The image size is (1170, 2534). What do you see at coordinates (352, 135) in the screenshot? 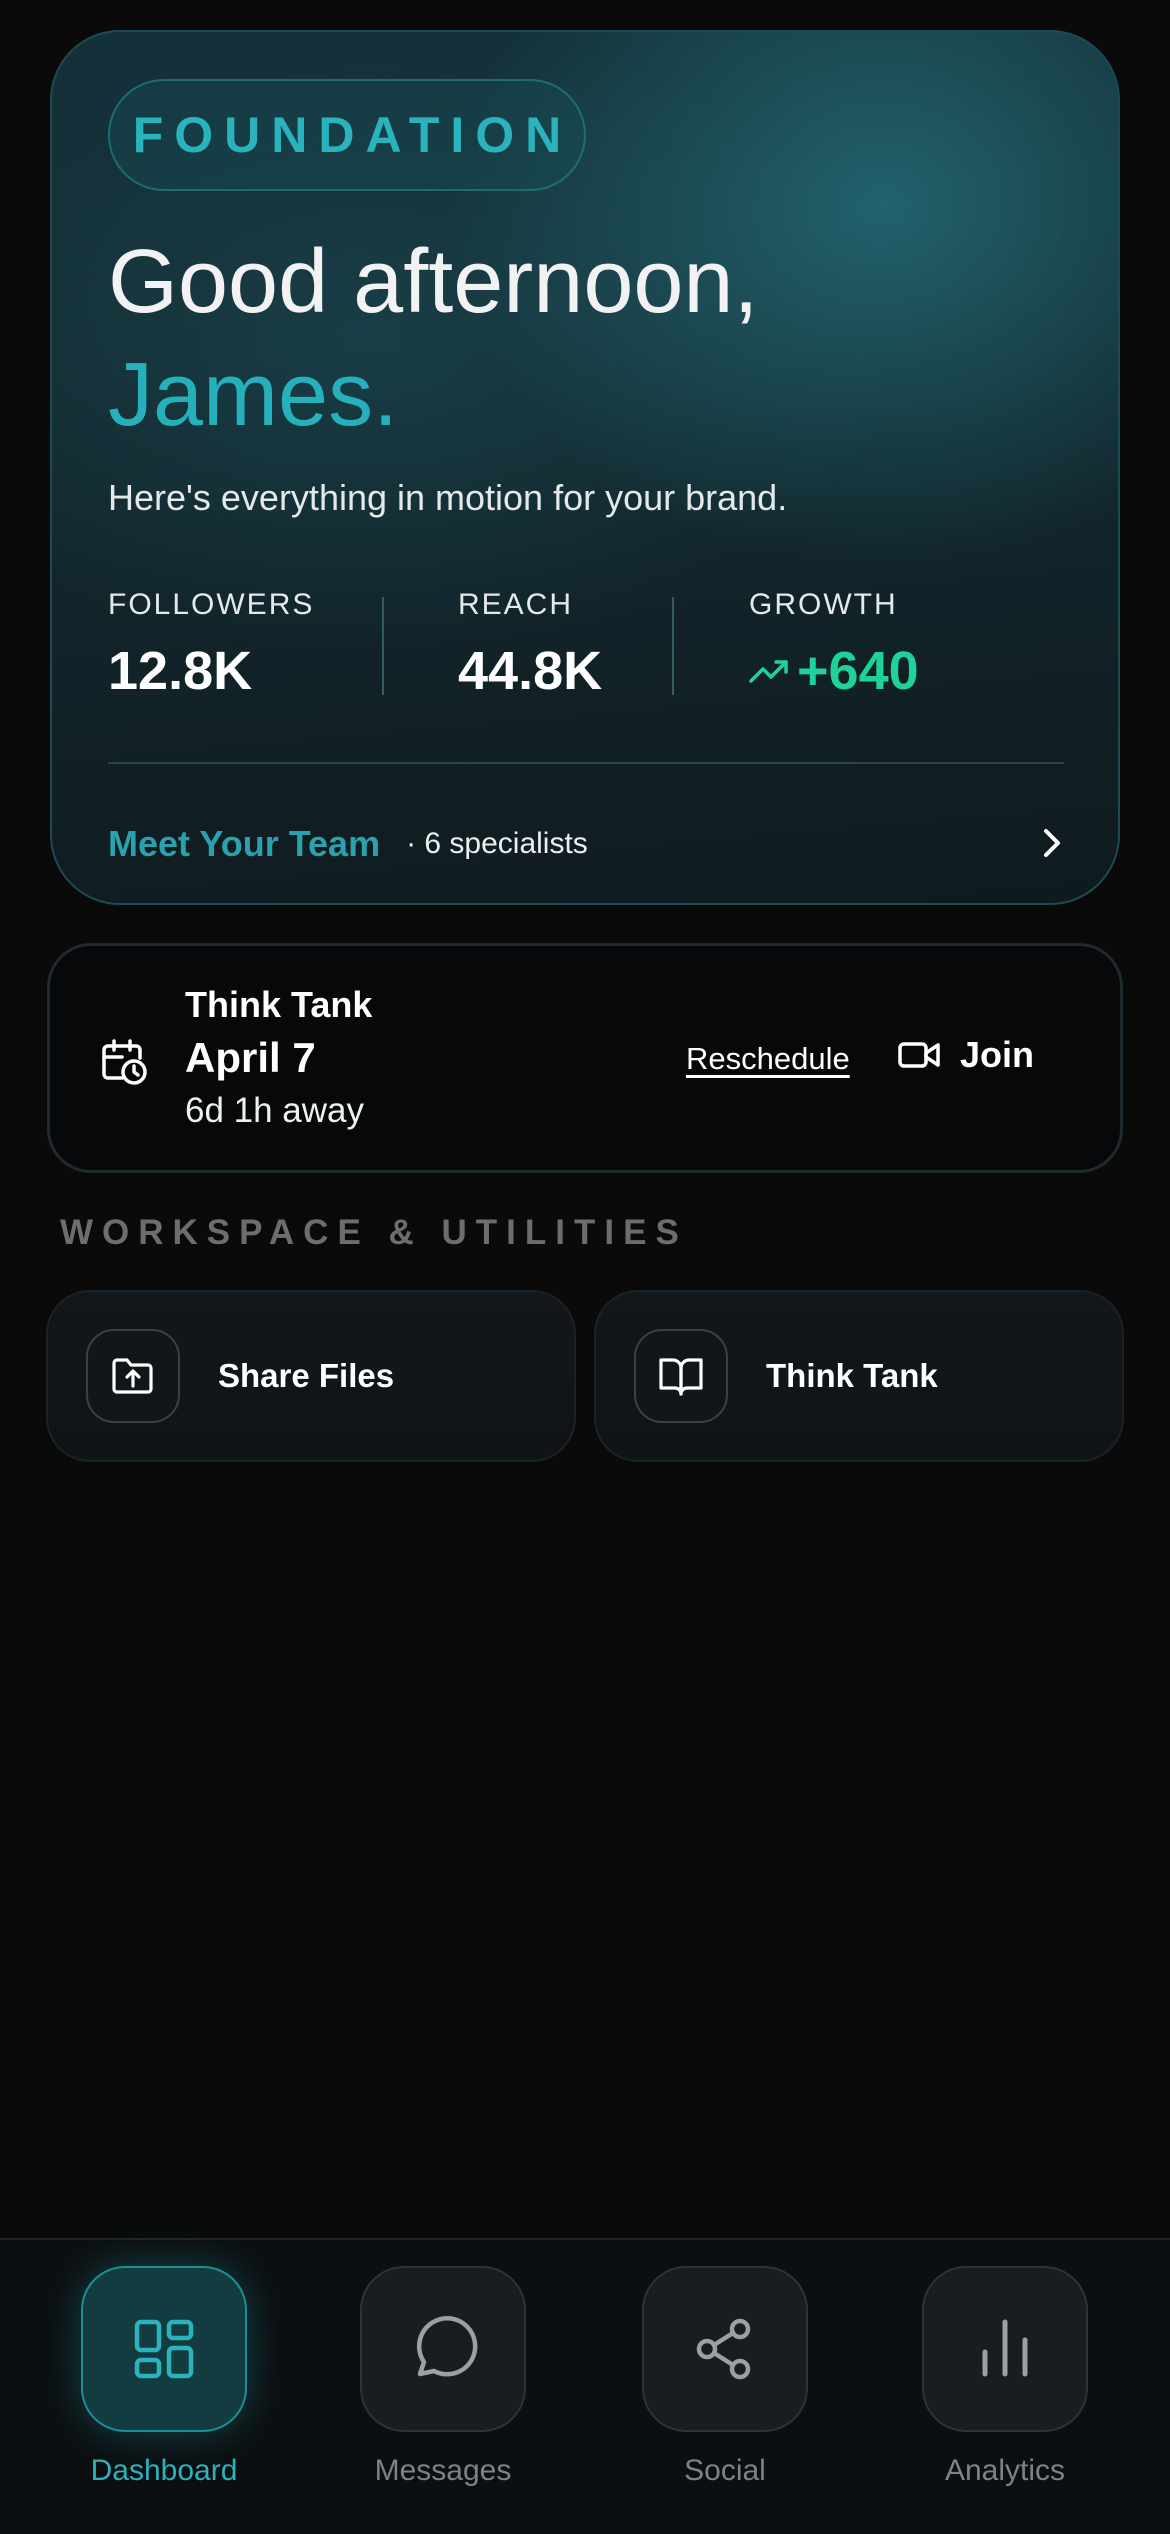
I see `plan-badge-label: FOUNDATION` at bounding box center [352, 135].